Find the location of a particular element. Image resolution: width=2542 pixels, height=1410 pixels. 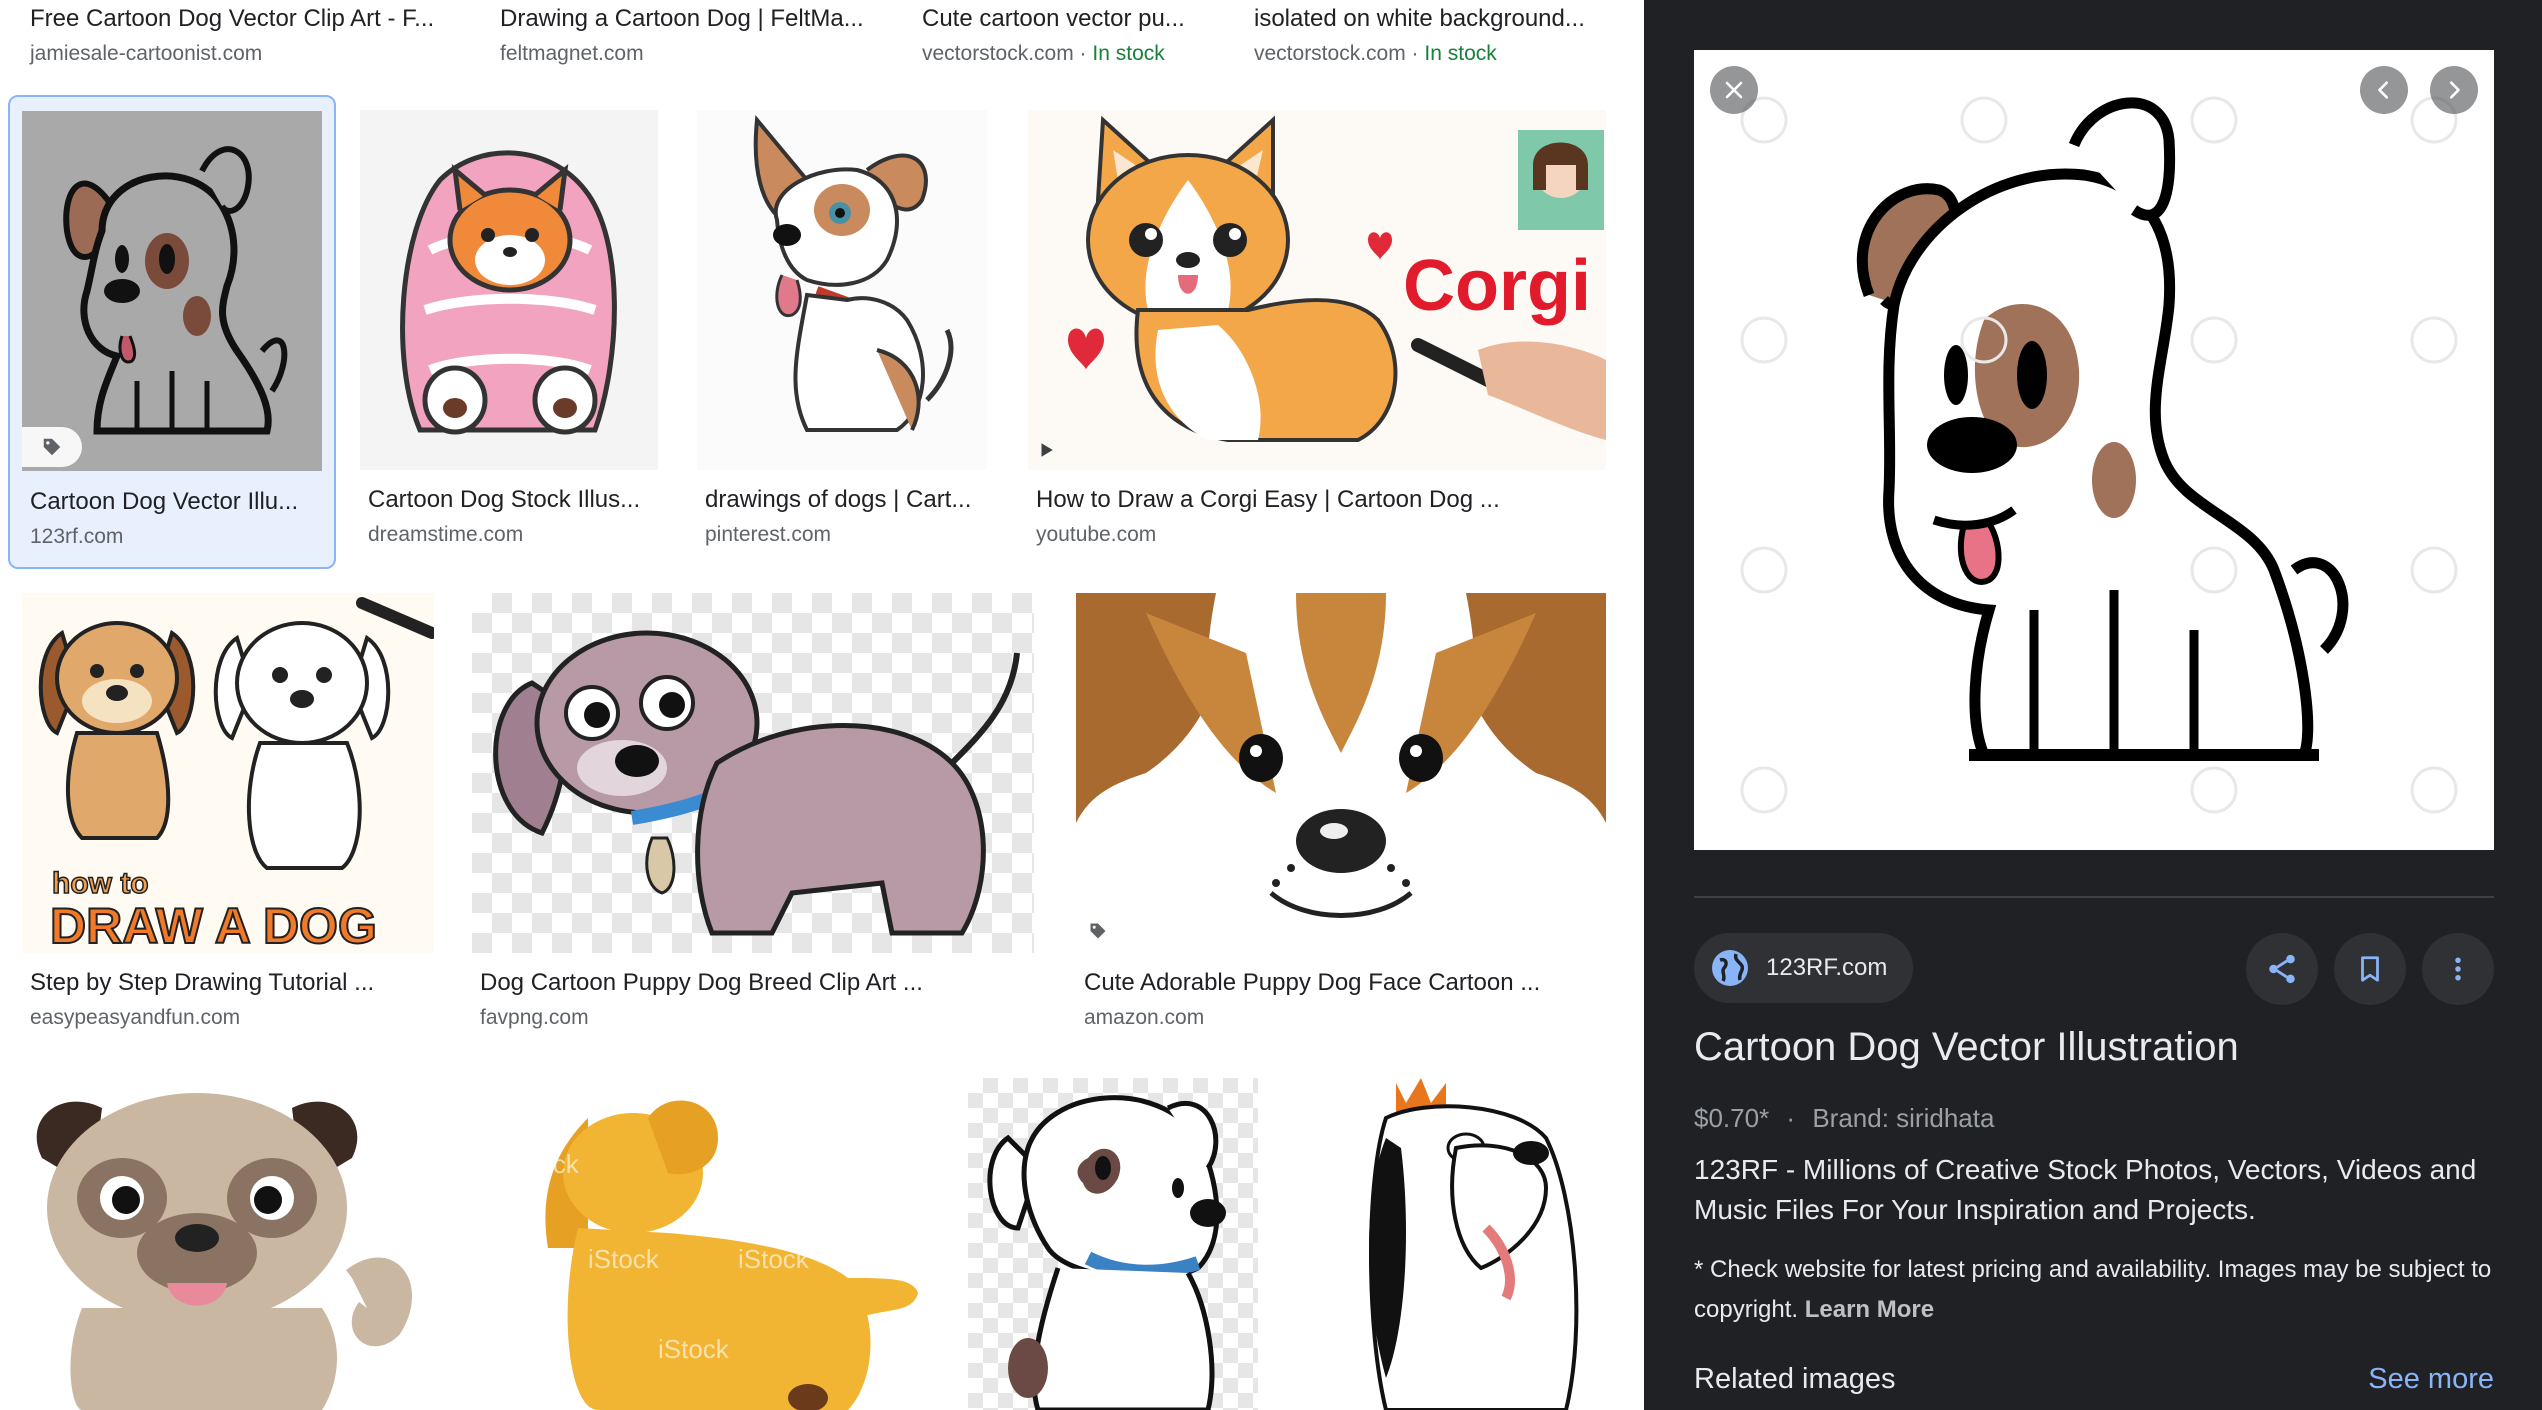

source-site-chip: 123RF.com is located at coordinates (1804, 968).